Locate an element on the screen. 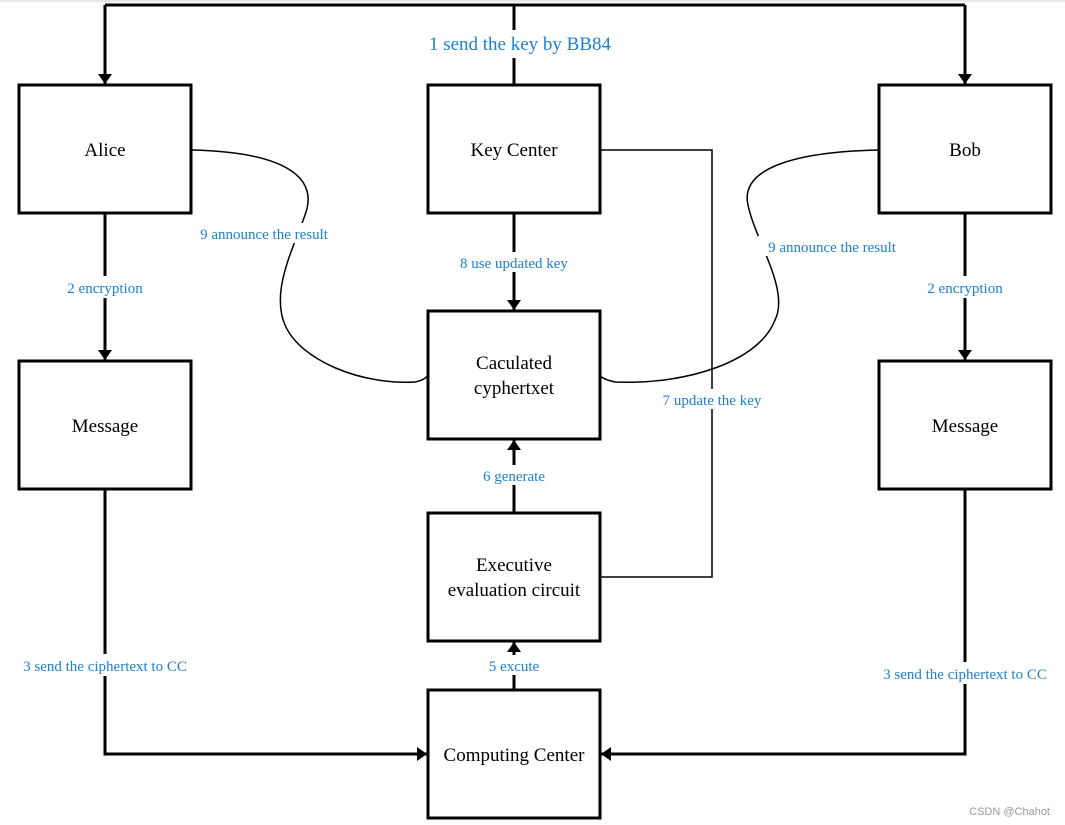  node-label: Alice is located at coordinates (104, 150).